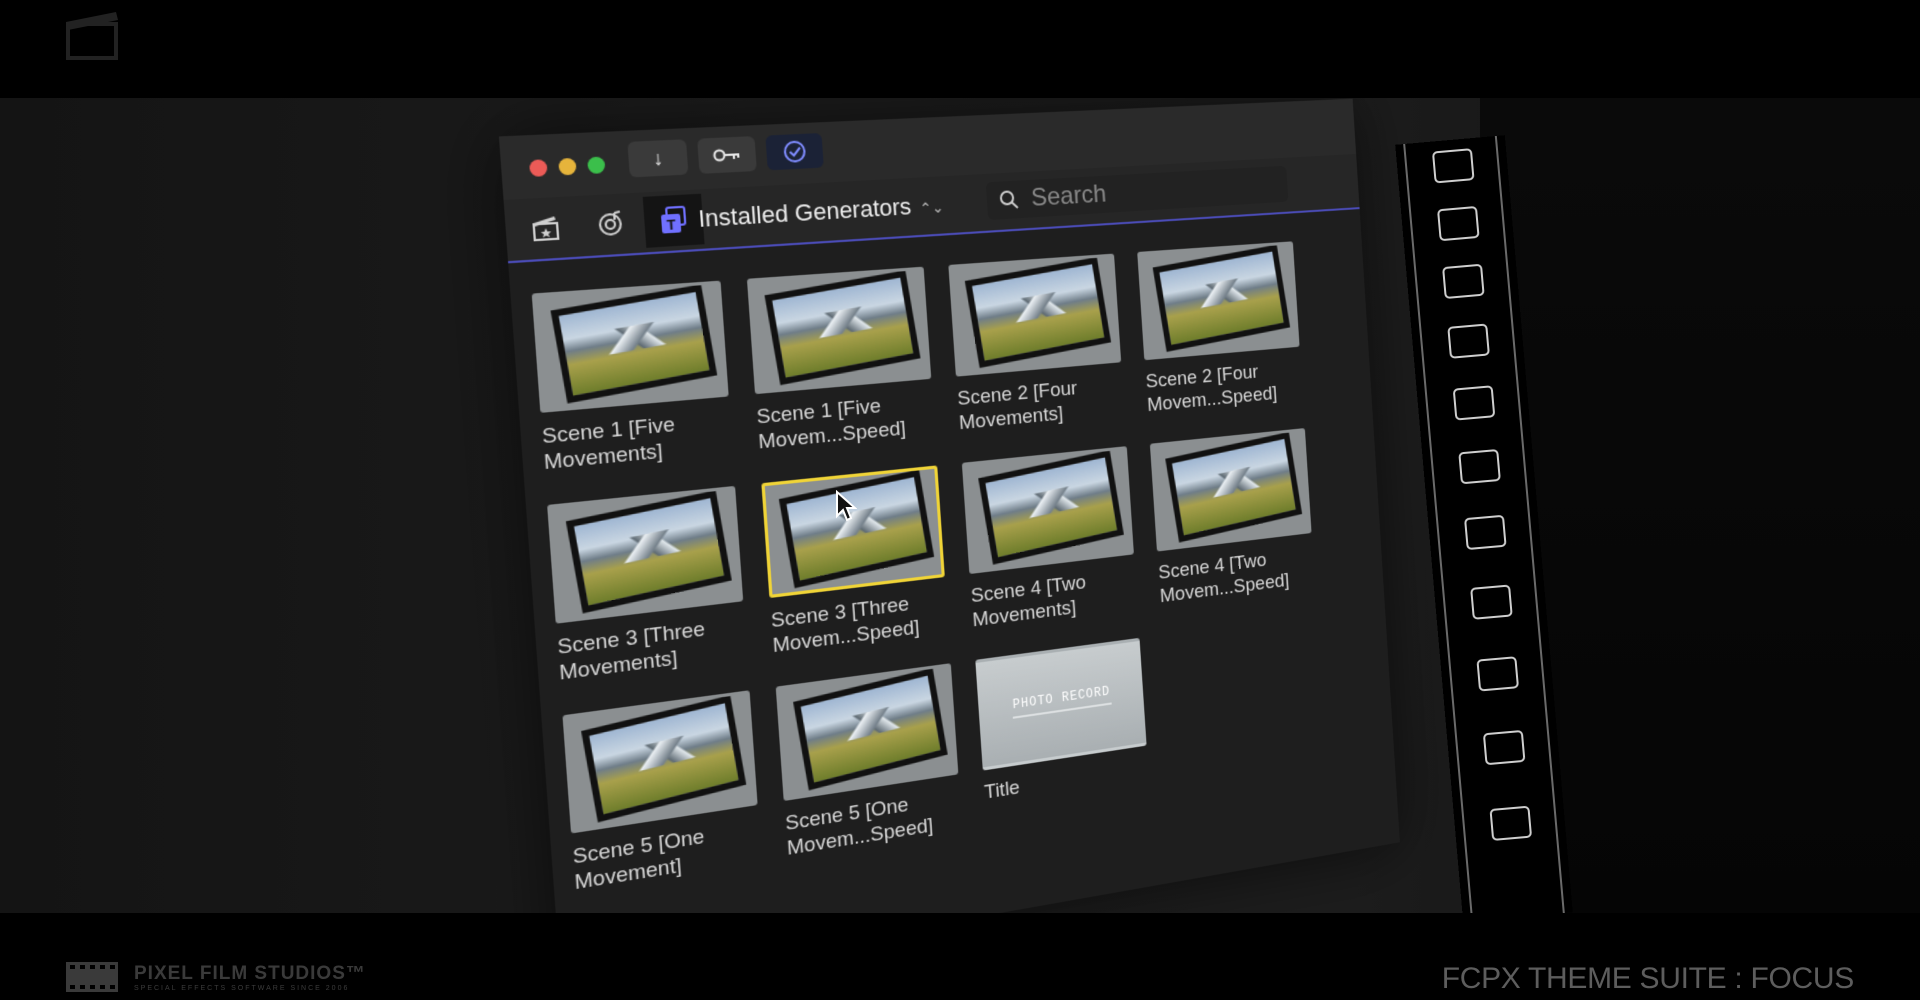 The image size is (1920, 1000). I want to click on svg-text: T, so click(671, 224).